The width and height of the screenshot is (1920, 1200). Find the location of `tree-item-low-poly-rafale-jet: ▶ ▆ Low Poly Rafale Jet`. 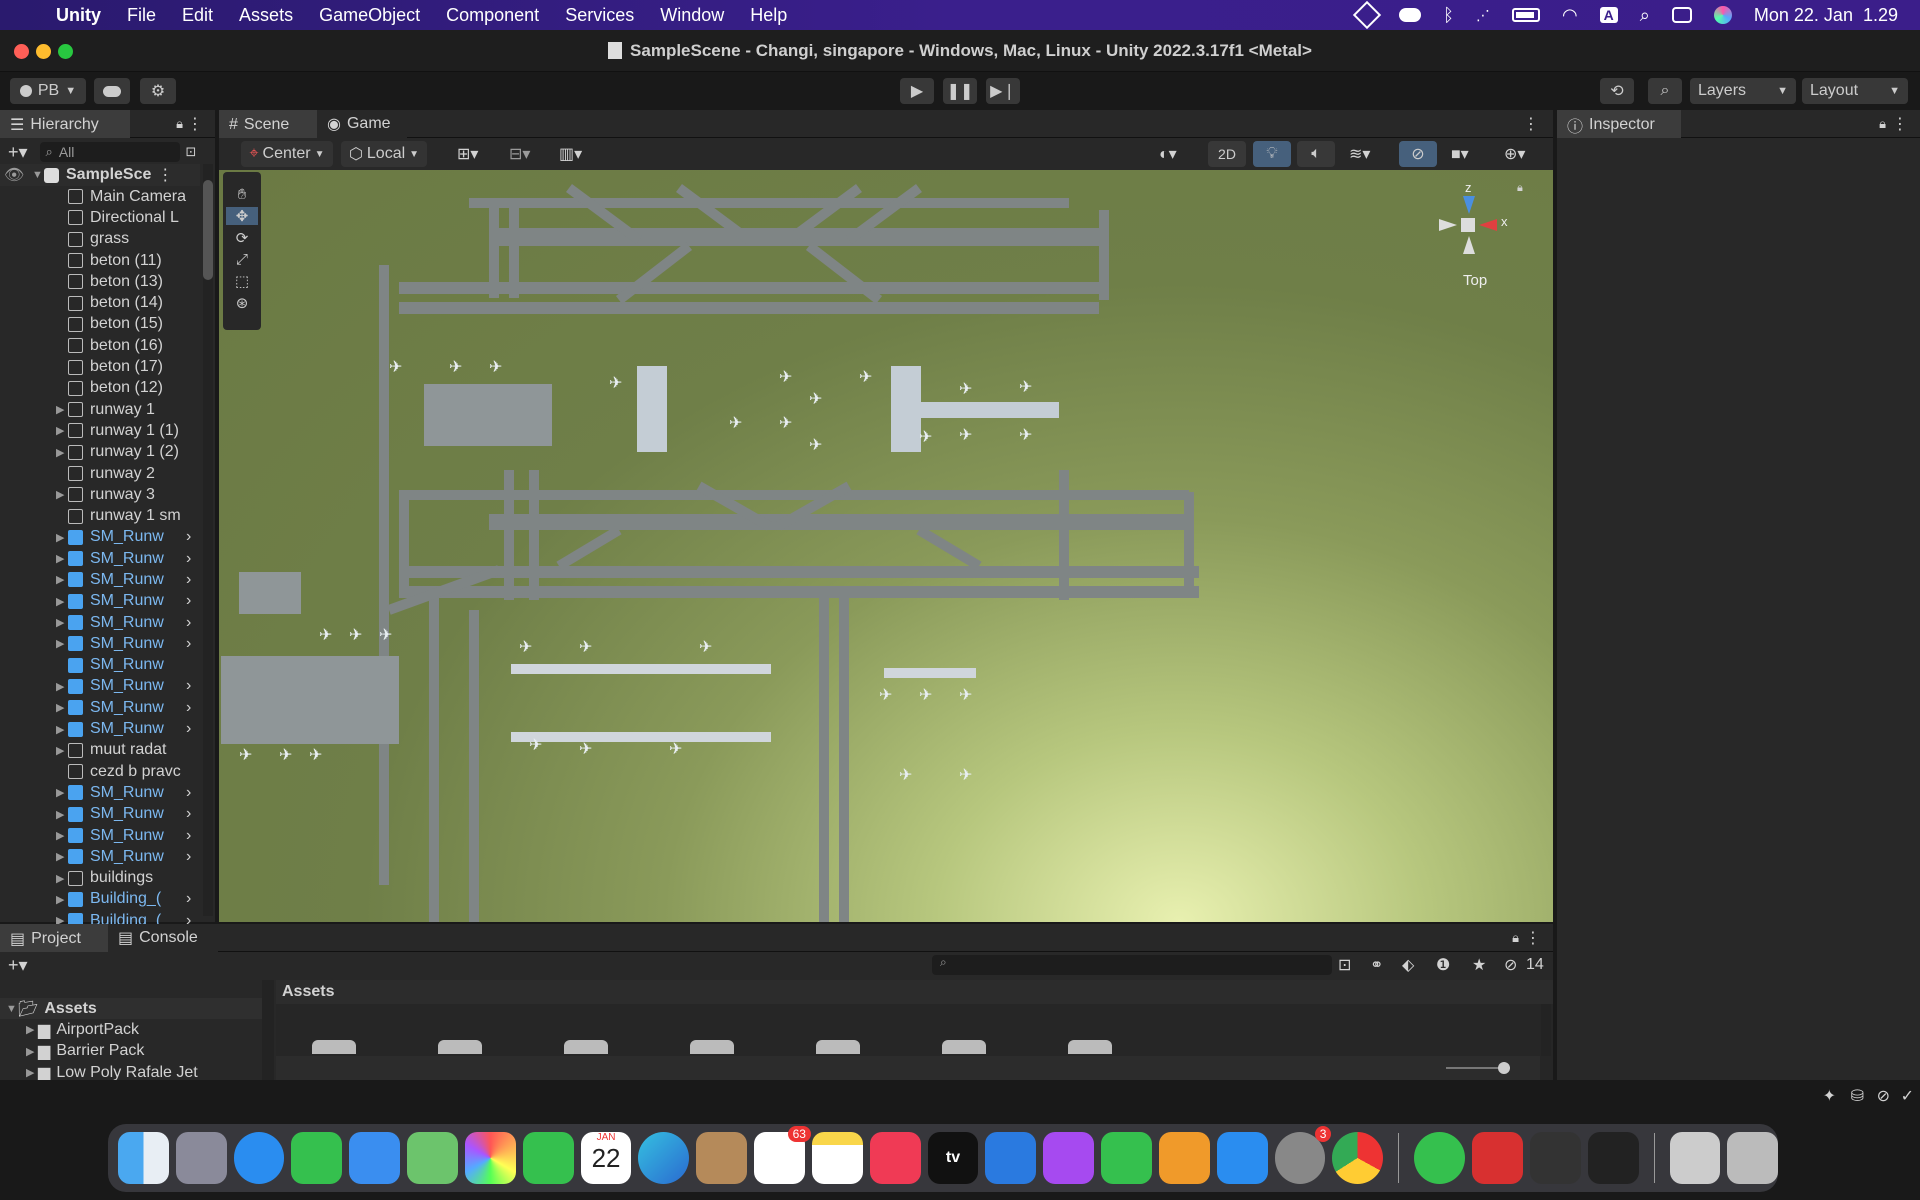

tree-item-low-poly-rafale-jet: ▶ ▆ Low Poly Rafale Jet is located at coordinates (131, 1071).